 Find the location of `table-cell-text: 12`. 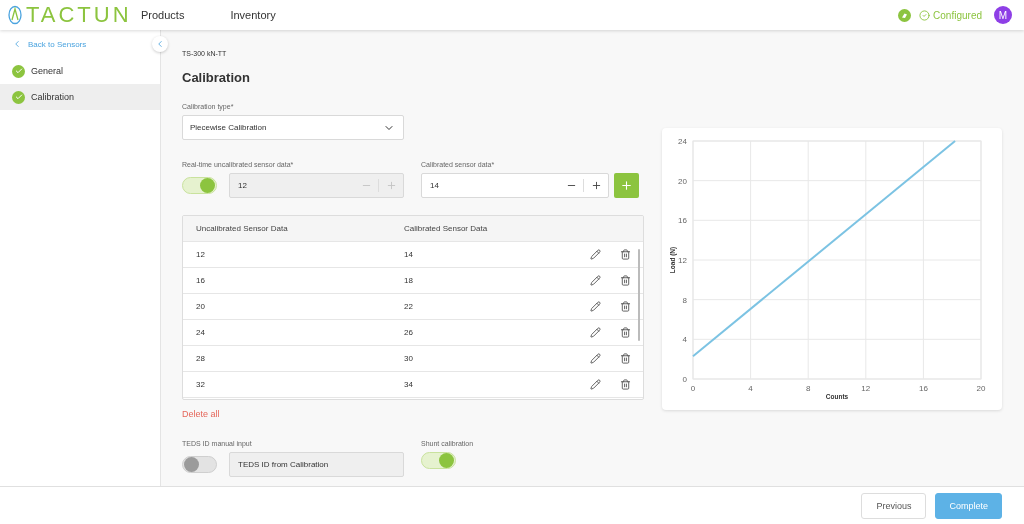

table-cell-text: 12 is located at coordinates (201, 254).